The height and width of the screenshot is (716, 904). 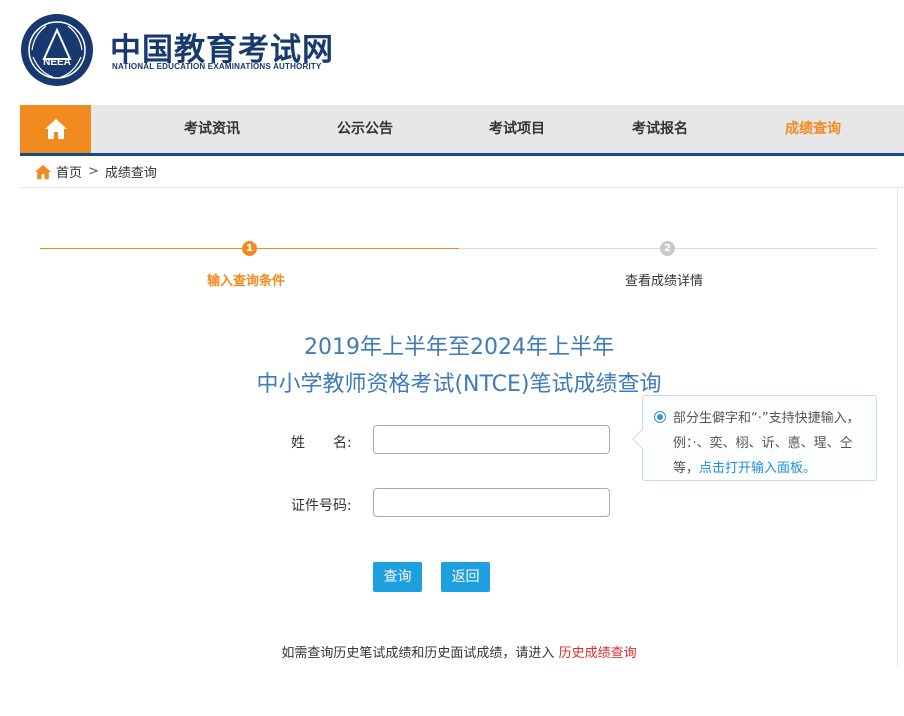 What do you see at coordinates (130, 173) in the screenshot?
I see `breadcrumb-current: 成绩查询` at bounding box center [130, 173].